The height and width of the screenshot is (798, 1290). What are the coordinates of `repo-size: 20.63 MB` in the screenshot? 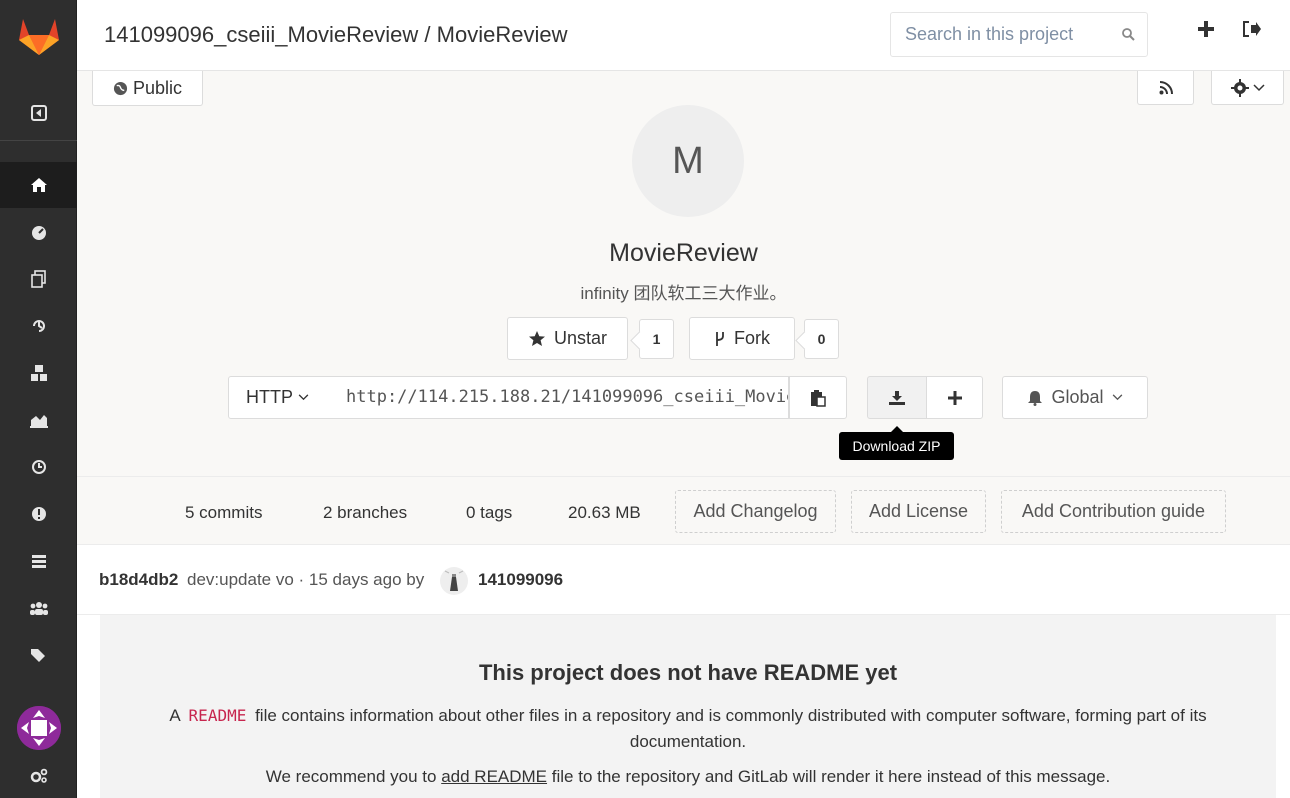 It's located at (604, 512).